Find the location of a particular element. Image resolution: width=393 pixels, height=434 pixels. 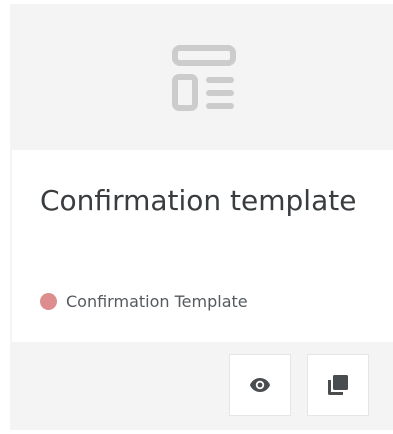

template-type: Confirmation Template is located at coordinates (144, 301).